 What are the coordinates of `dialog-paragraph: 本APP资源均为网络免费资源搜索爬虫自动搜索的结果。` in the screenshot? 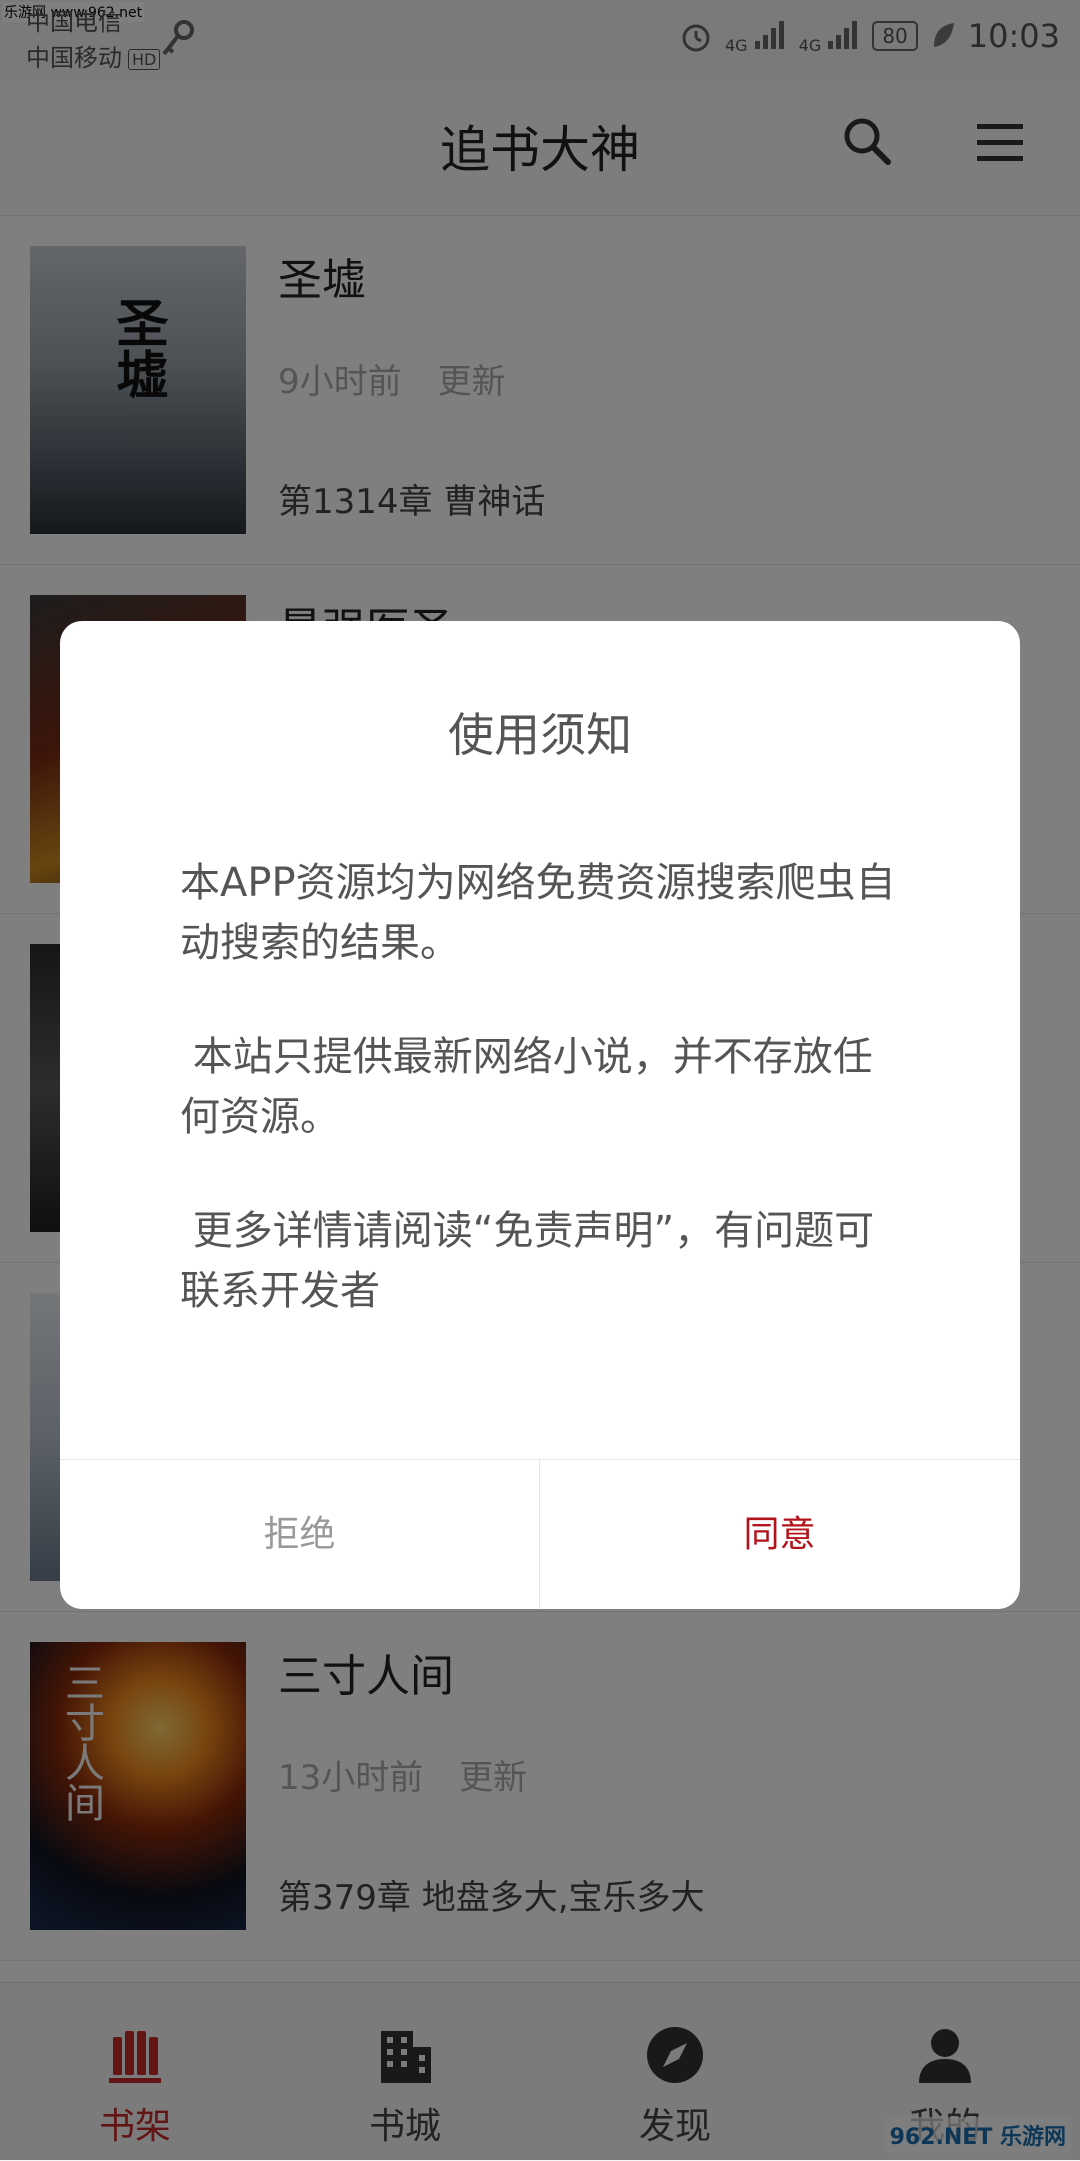 It's located at (538, 913).